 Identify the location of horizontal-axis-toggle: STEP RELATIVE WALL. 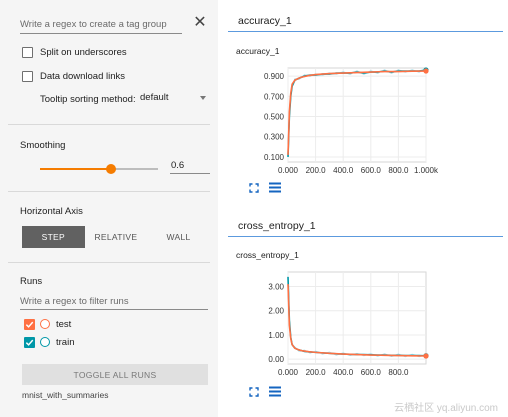
(116, 237).